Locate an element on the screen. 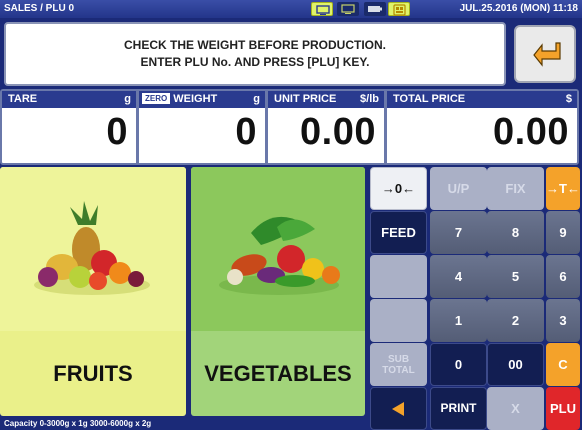  key-9: 9 is located at coordinates (563, 232).